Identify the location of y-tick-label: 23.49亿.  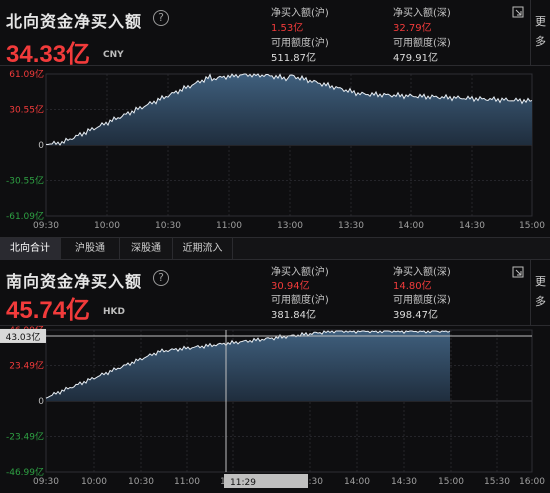
(26, 366).